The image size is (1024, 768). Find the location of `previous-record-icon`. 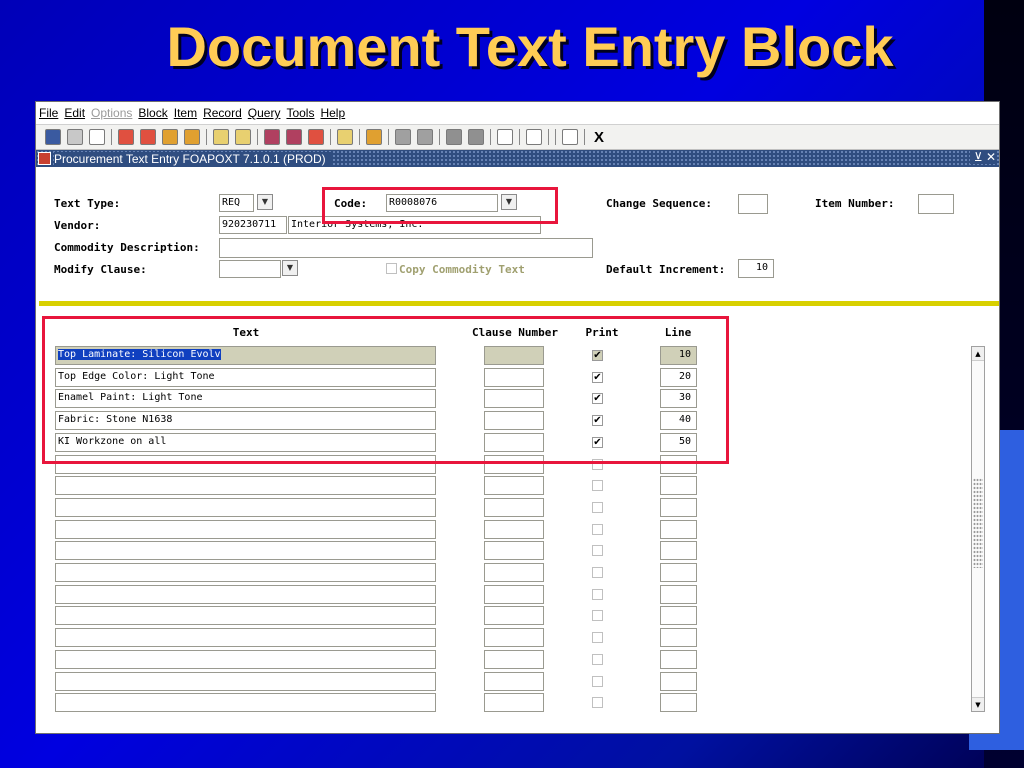

previous-record-icon is located at coordinates (170, 137).